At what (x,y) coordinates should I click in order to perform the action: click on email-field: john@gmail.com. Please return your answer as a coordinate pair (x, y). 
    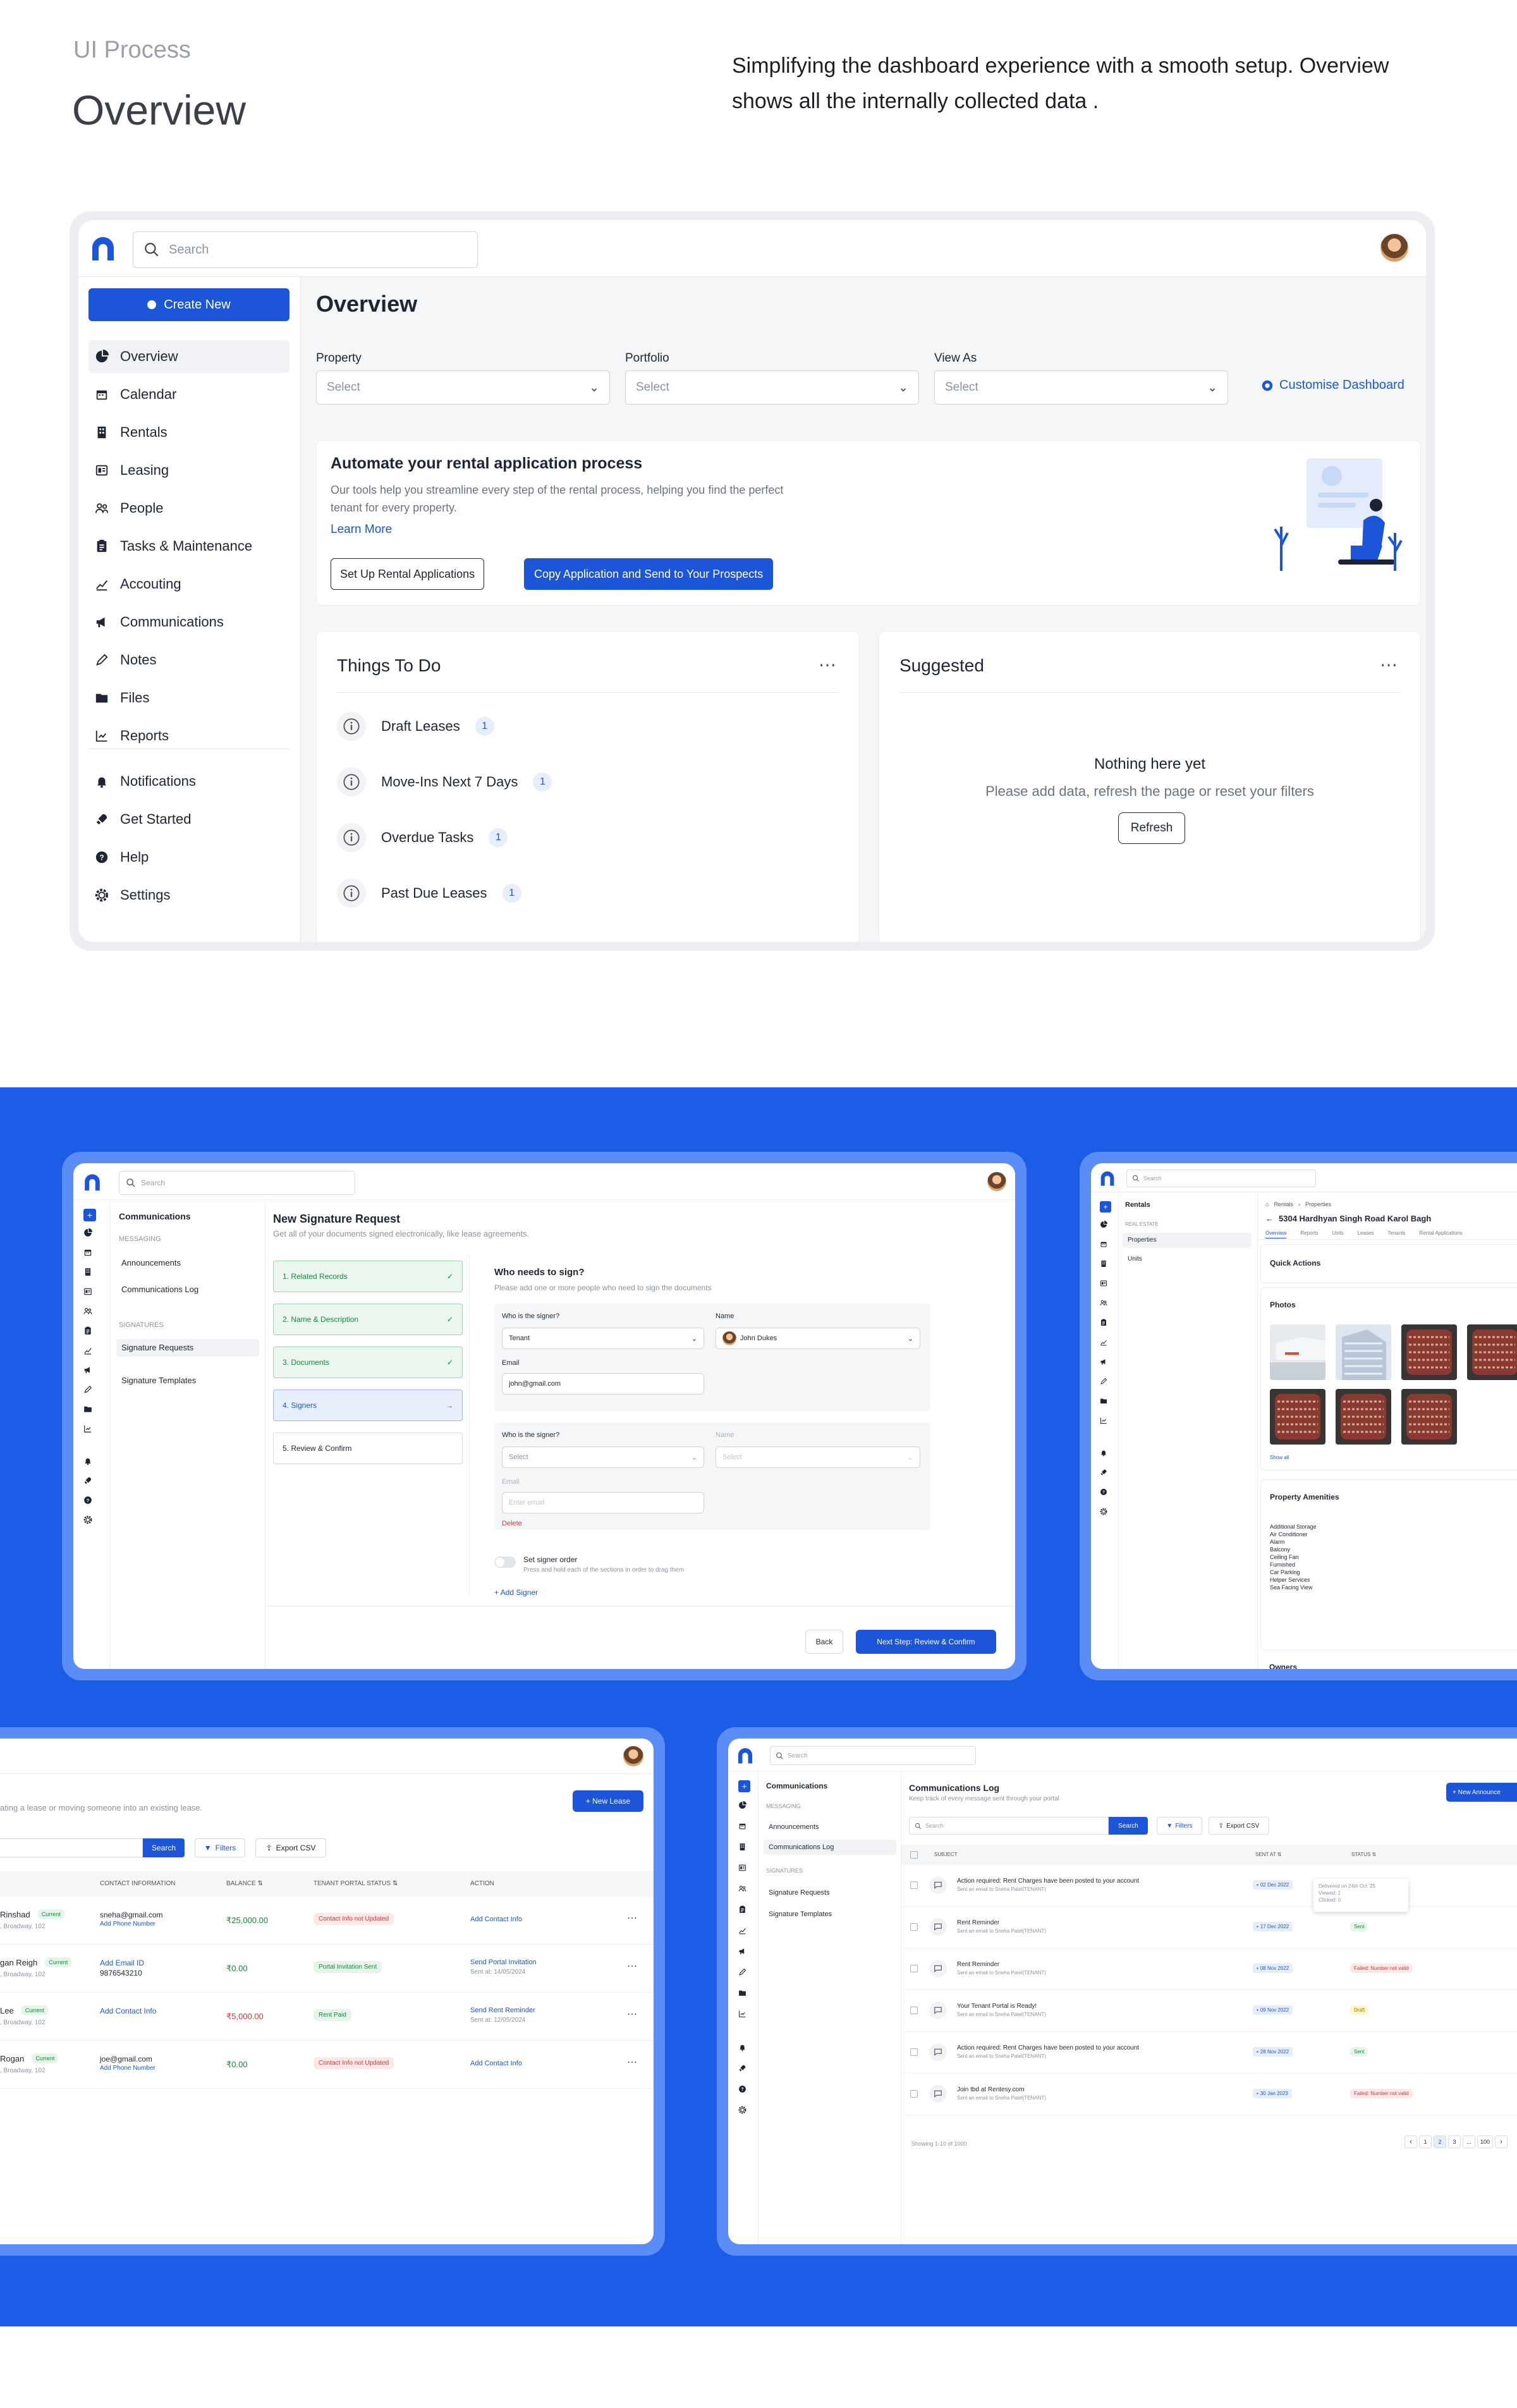
    Looking at the image, I should click on (603, 1384).